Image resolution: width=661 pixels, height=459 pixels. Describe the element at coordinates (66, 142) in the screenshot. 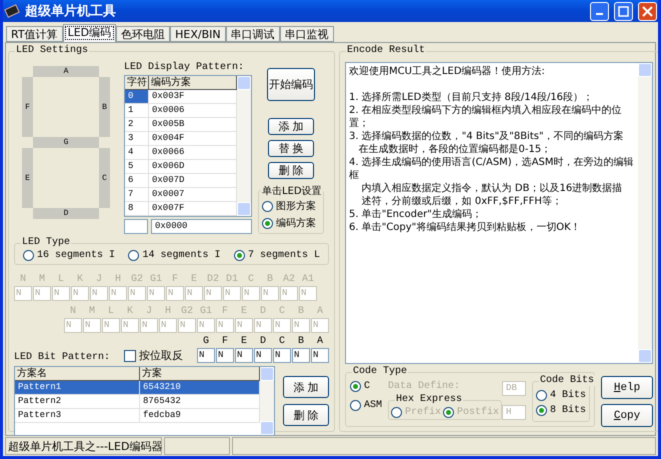

I see `led-segment: G` at that location.